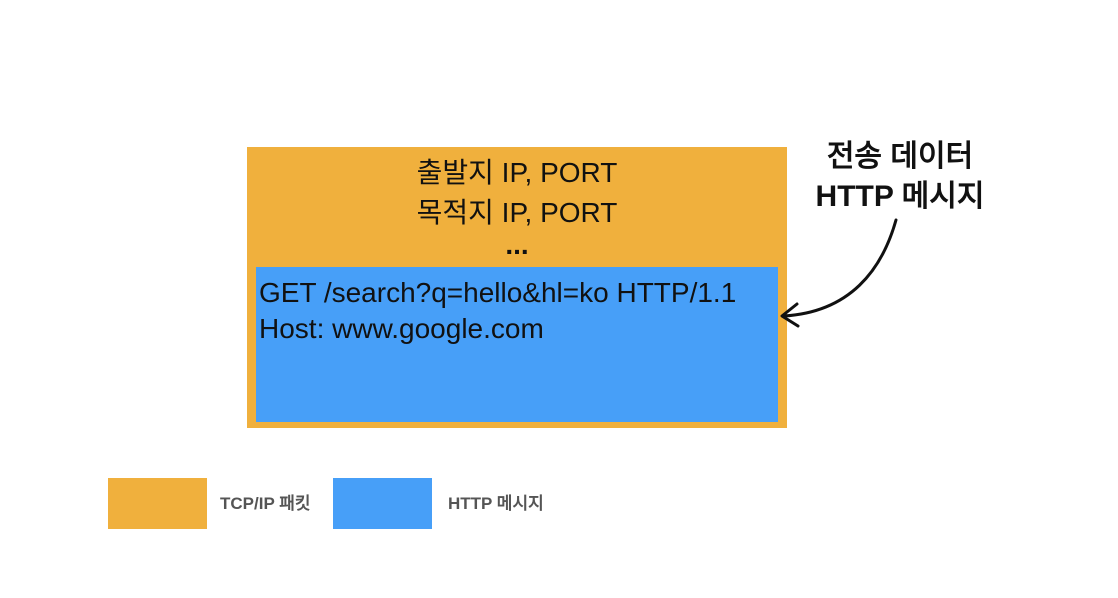 The image size is (1118, 598). Describe the element at coordinates (496, 503) in the screenshot. I see `legend-label-http-message: HTTP 메시지` at that location.